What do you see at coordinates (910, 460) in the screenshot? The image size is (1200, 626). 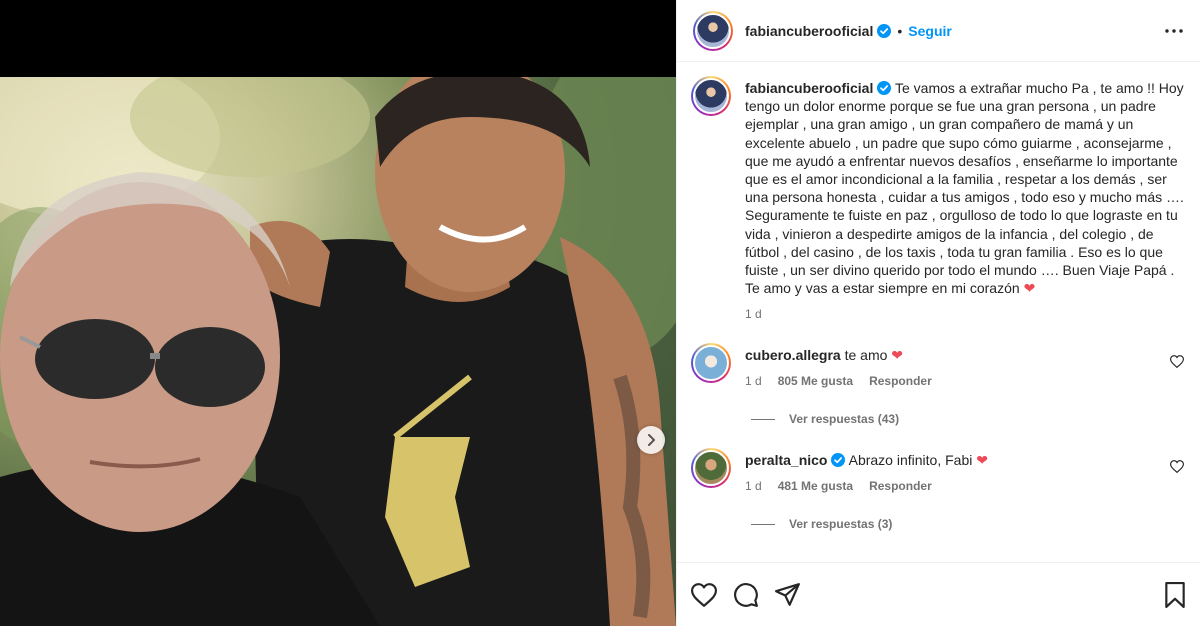 I see `comment-text: Abrazo infinito, Fabi` at bounding box center [910, 460].